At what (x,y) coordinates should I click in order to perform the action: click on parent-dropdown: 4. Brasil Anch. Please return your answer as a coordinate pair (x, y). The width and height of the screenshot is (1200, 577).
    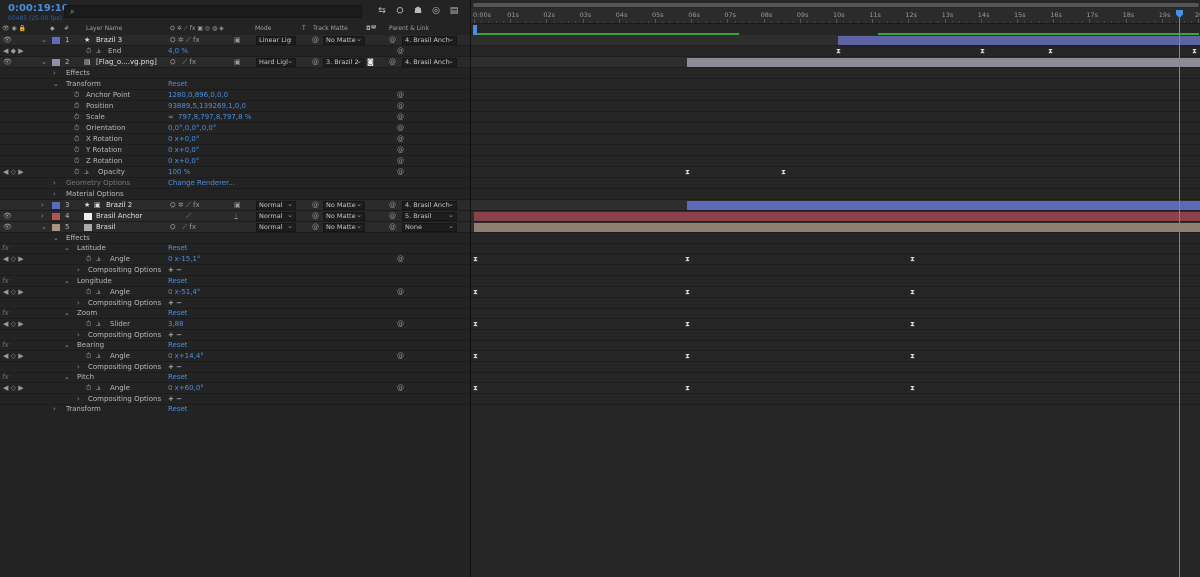
    Looking at the image, I should click on (429, 62).